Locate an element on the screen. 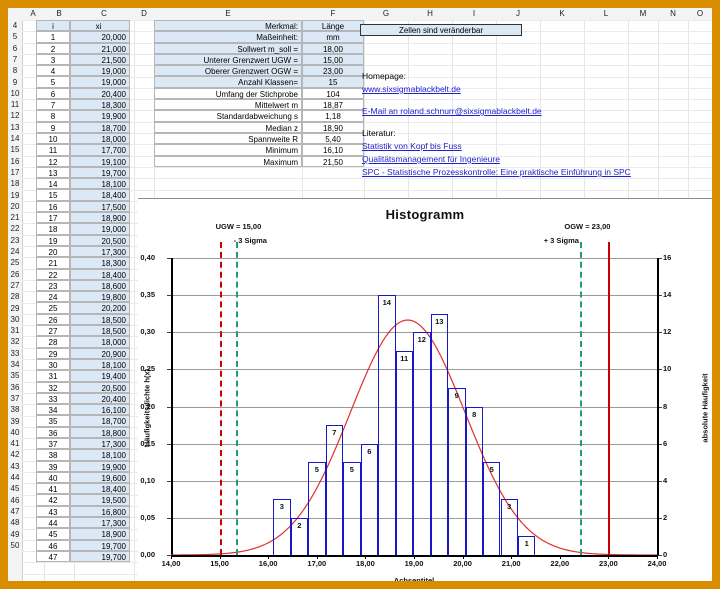 The width and height of the screenshot is (720, 589). row-header-34: 34 is located at coordinates (15, 364).